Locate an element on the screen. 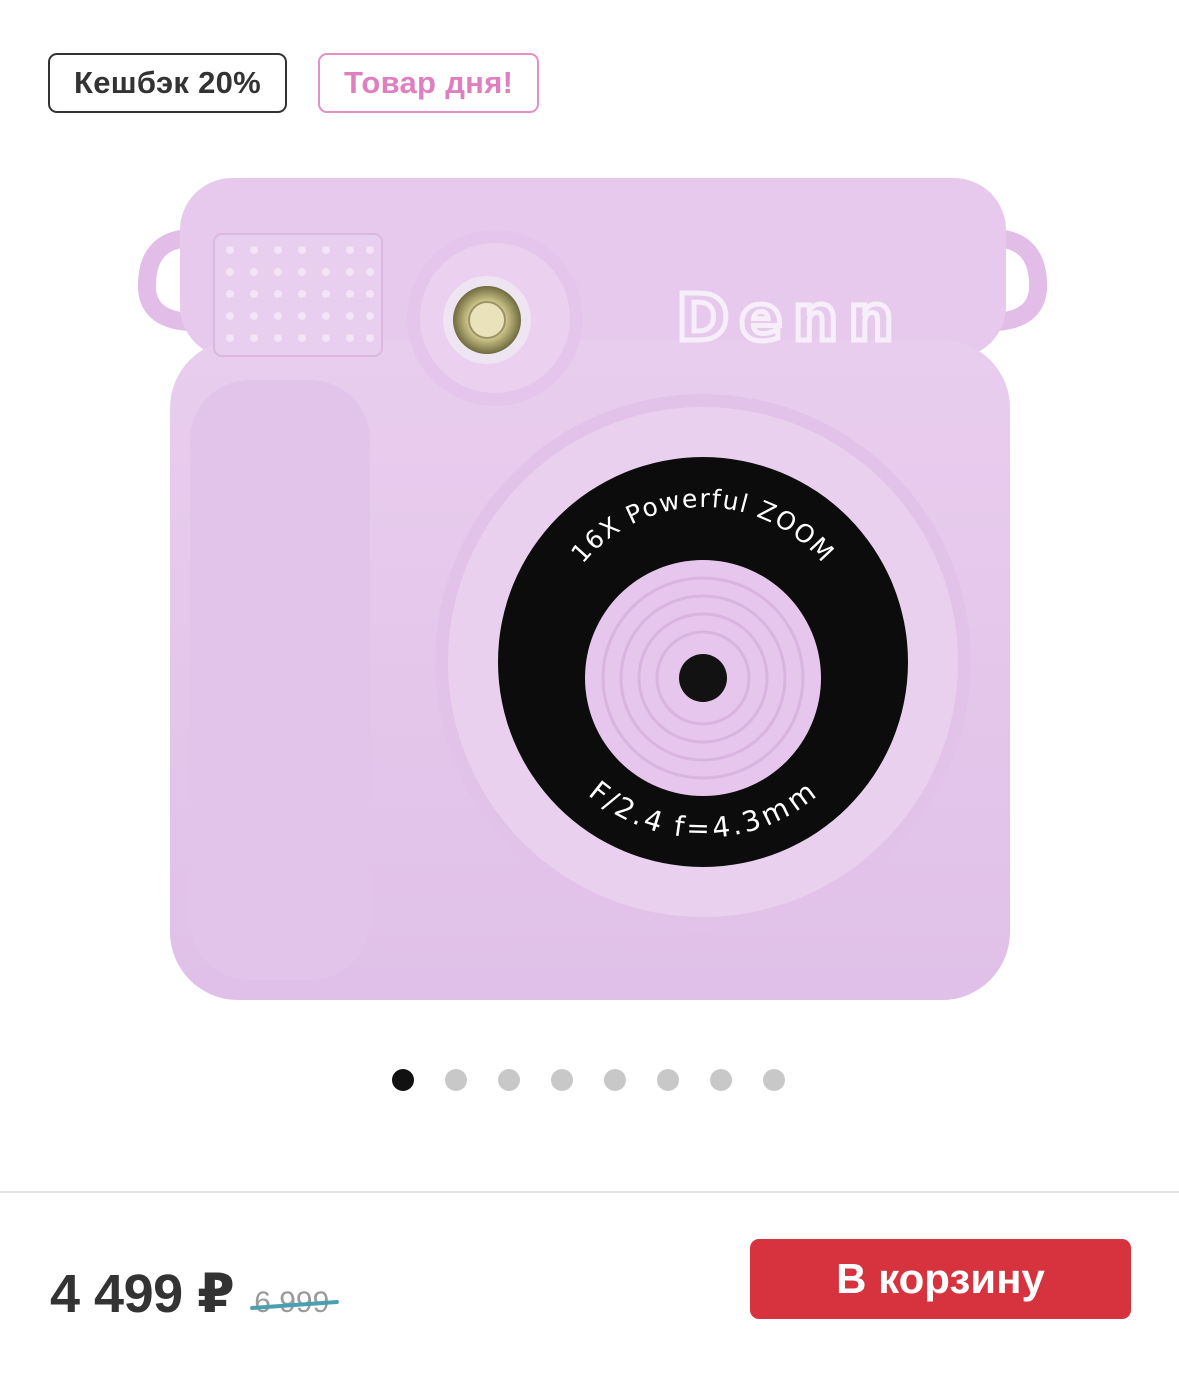 The width and height of the screenshot is (1179, 1391). divider is located at coordinates (589, 1192).